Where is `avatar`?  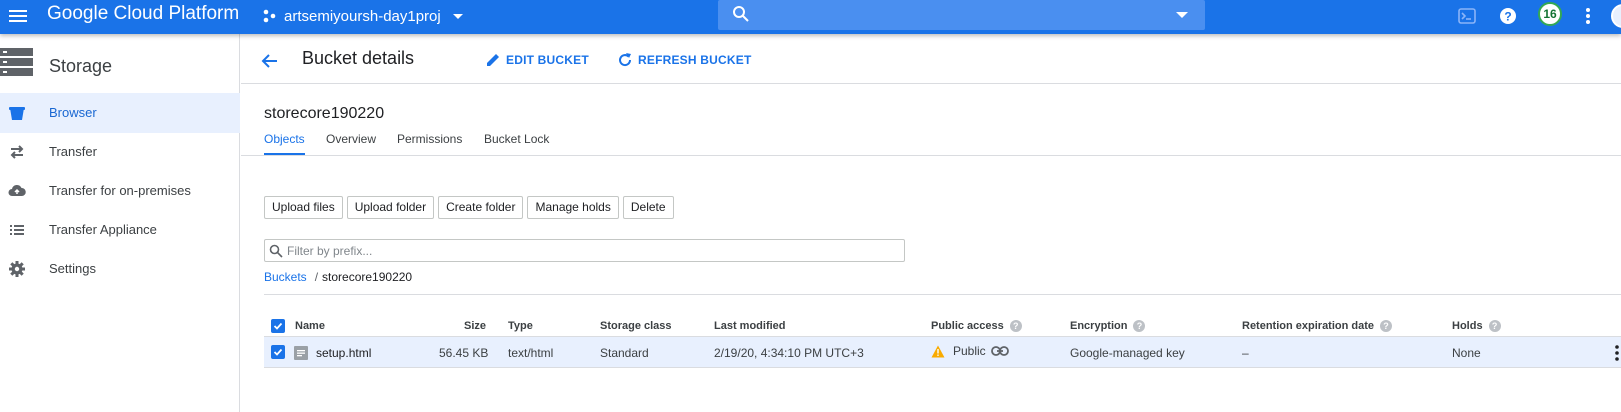 avatar is located at coordinates (1616, 16).